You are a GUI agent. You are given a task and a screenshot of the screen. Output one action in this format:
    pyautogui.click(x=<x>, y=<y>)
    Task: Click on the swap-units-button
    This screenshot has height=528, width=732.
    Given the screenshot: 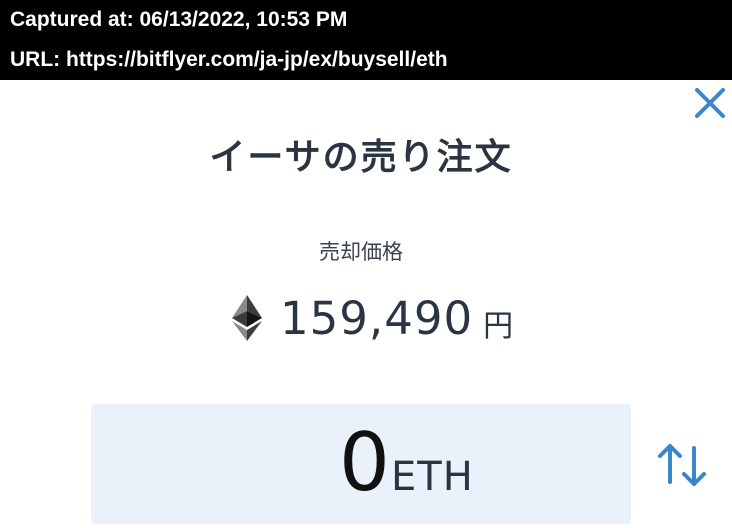 What is the action you would take?
    pyautogui.click(x=684, y=465)
    